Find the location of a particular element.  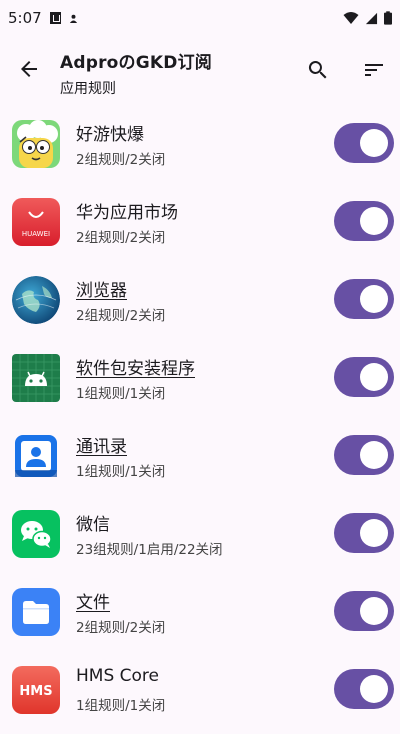

list-item: HMS HMS Core 1组规则/1关闭 is located at coordinates (200, 689).